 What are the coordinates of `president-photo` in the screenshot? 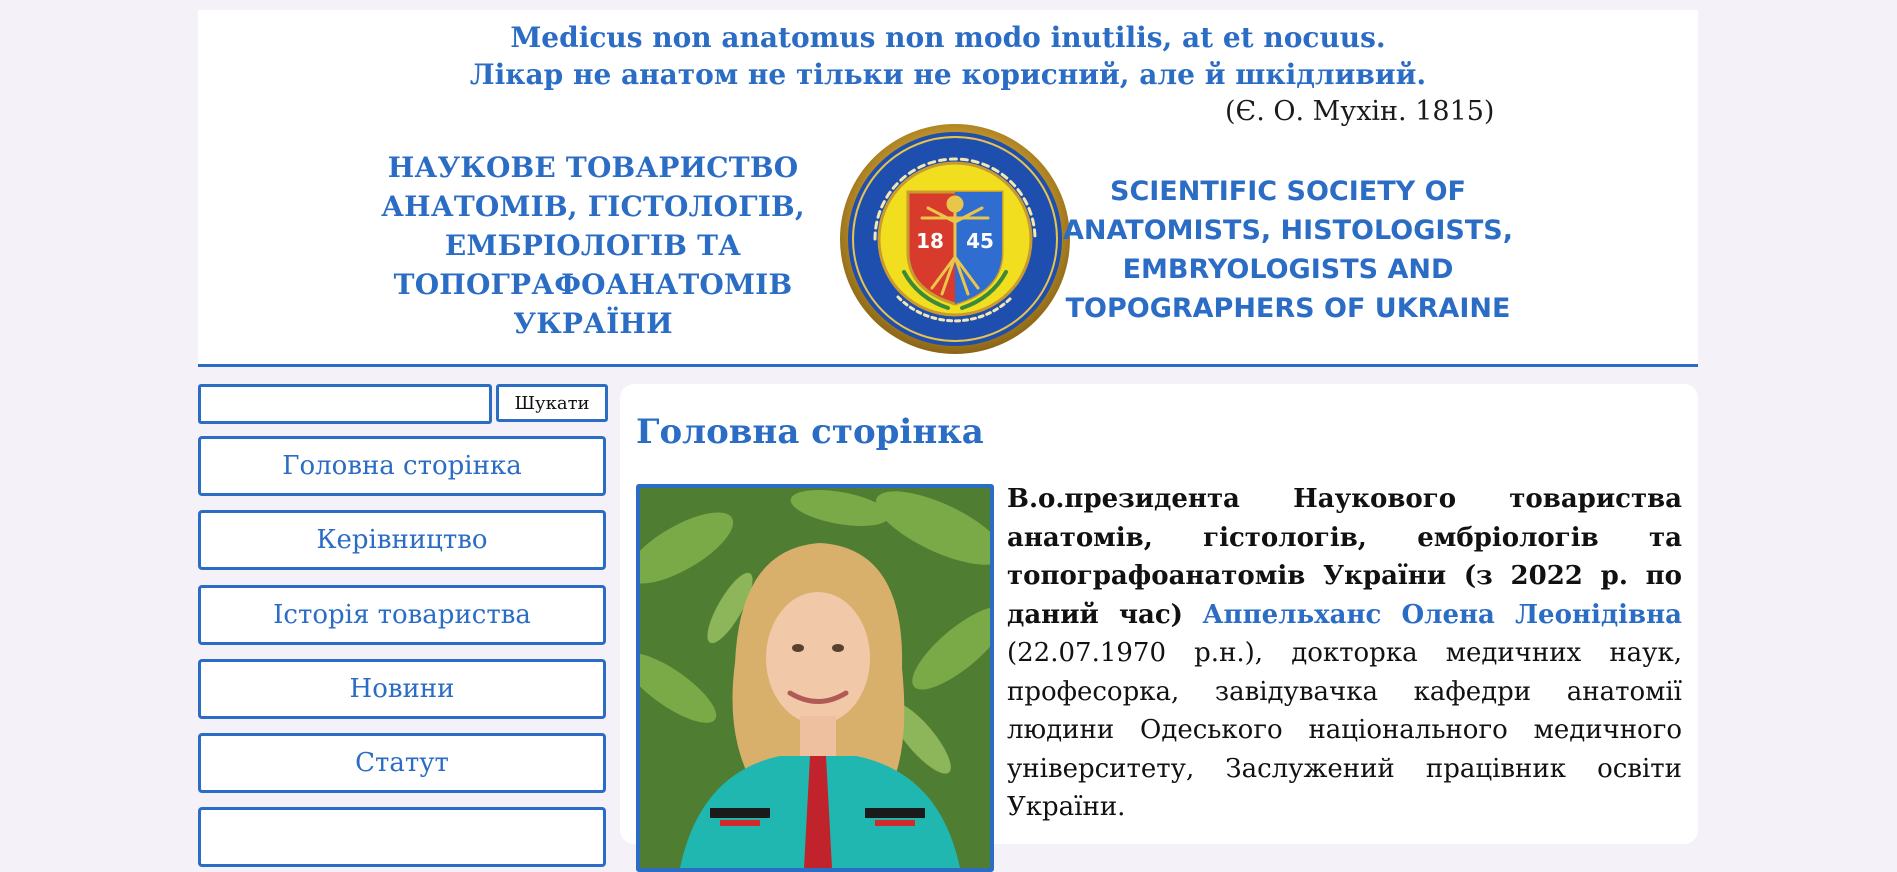 It's located at (815, 678).